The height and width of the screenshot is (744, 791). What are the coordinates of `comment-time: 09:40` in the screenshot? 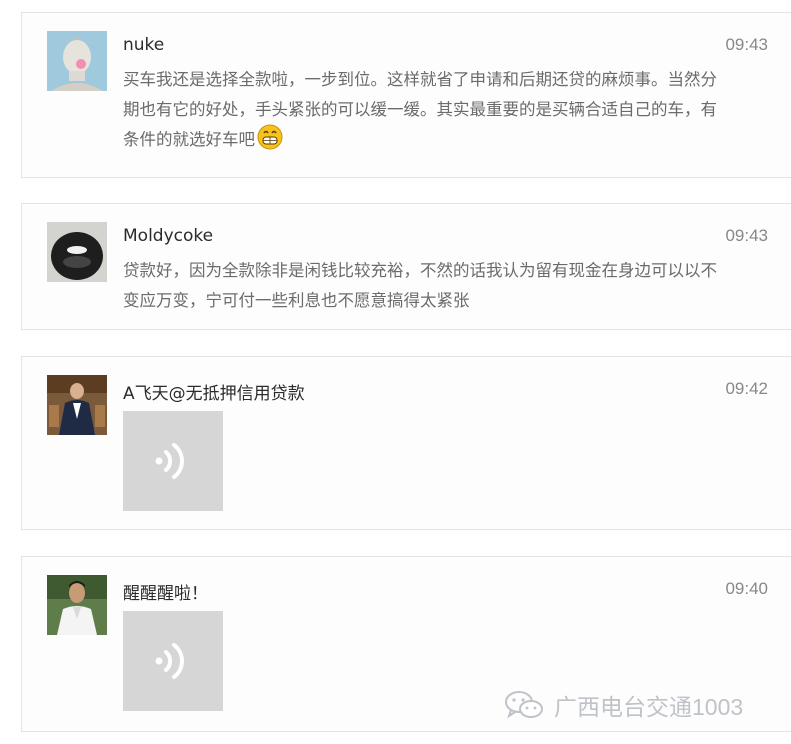 It's located at (746, 588).